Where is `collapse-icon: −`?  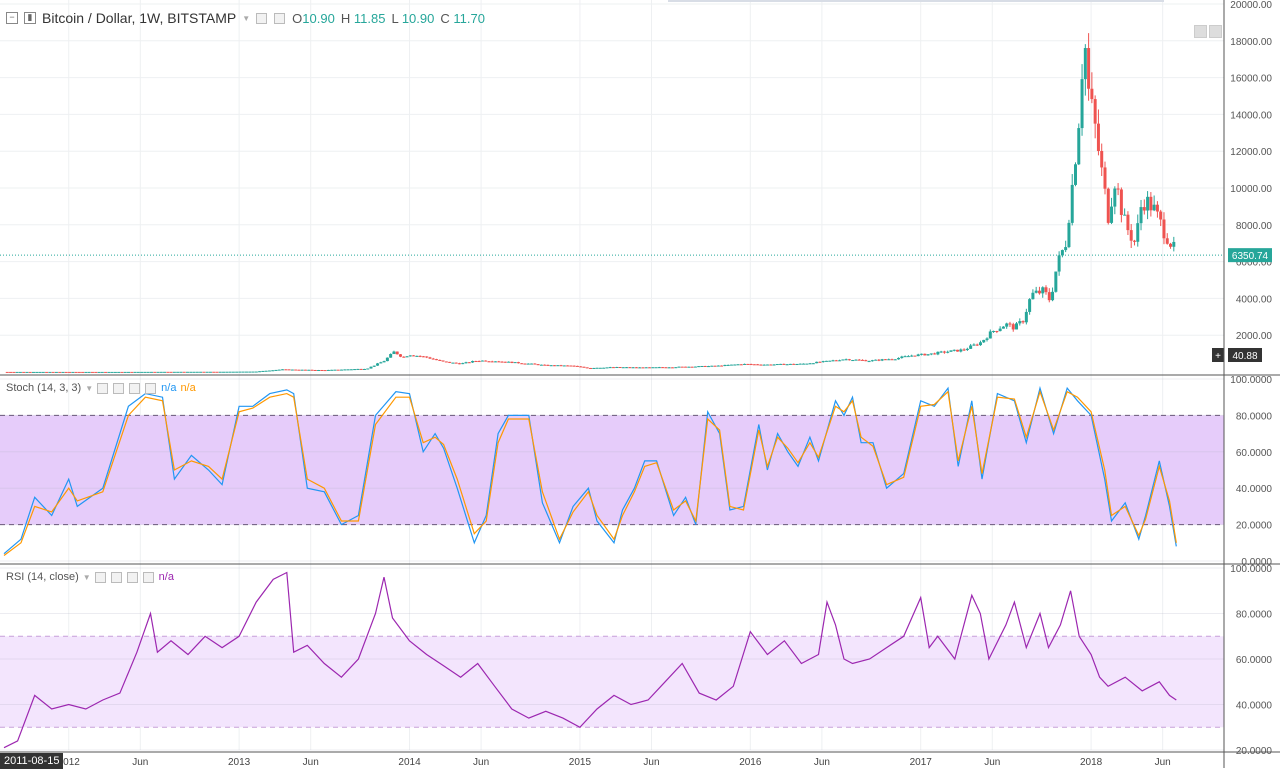 collapse-icon: − is located at coordinates (12, 18).